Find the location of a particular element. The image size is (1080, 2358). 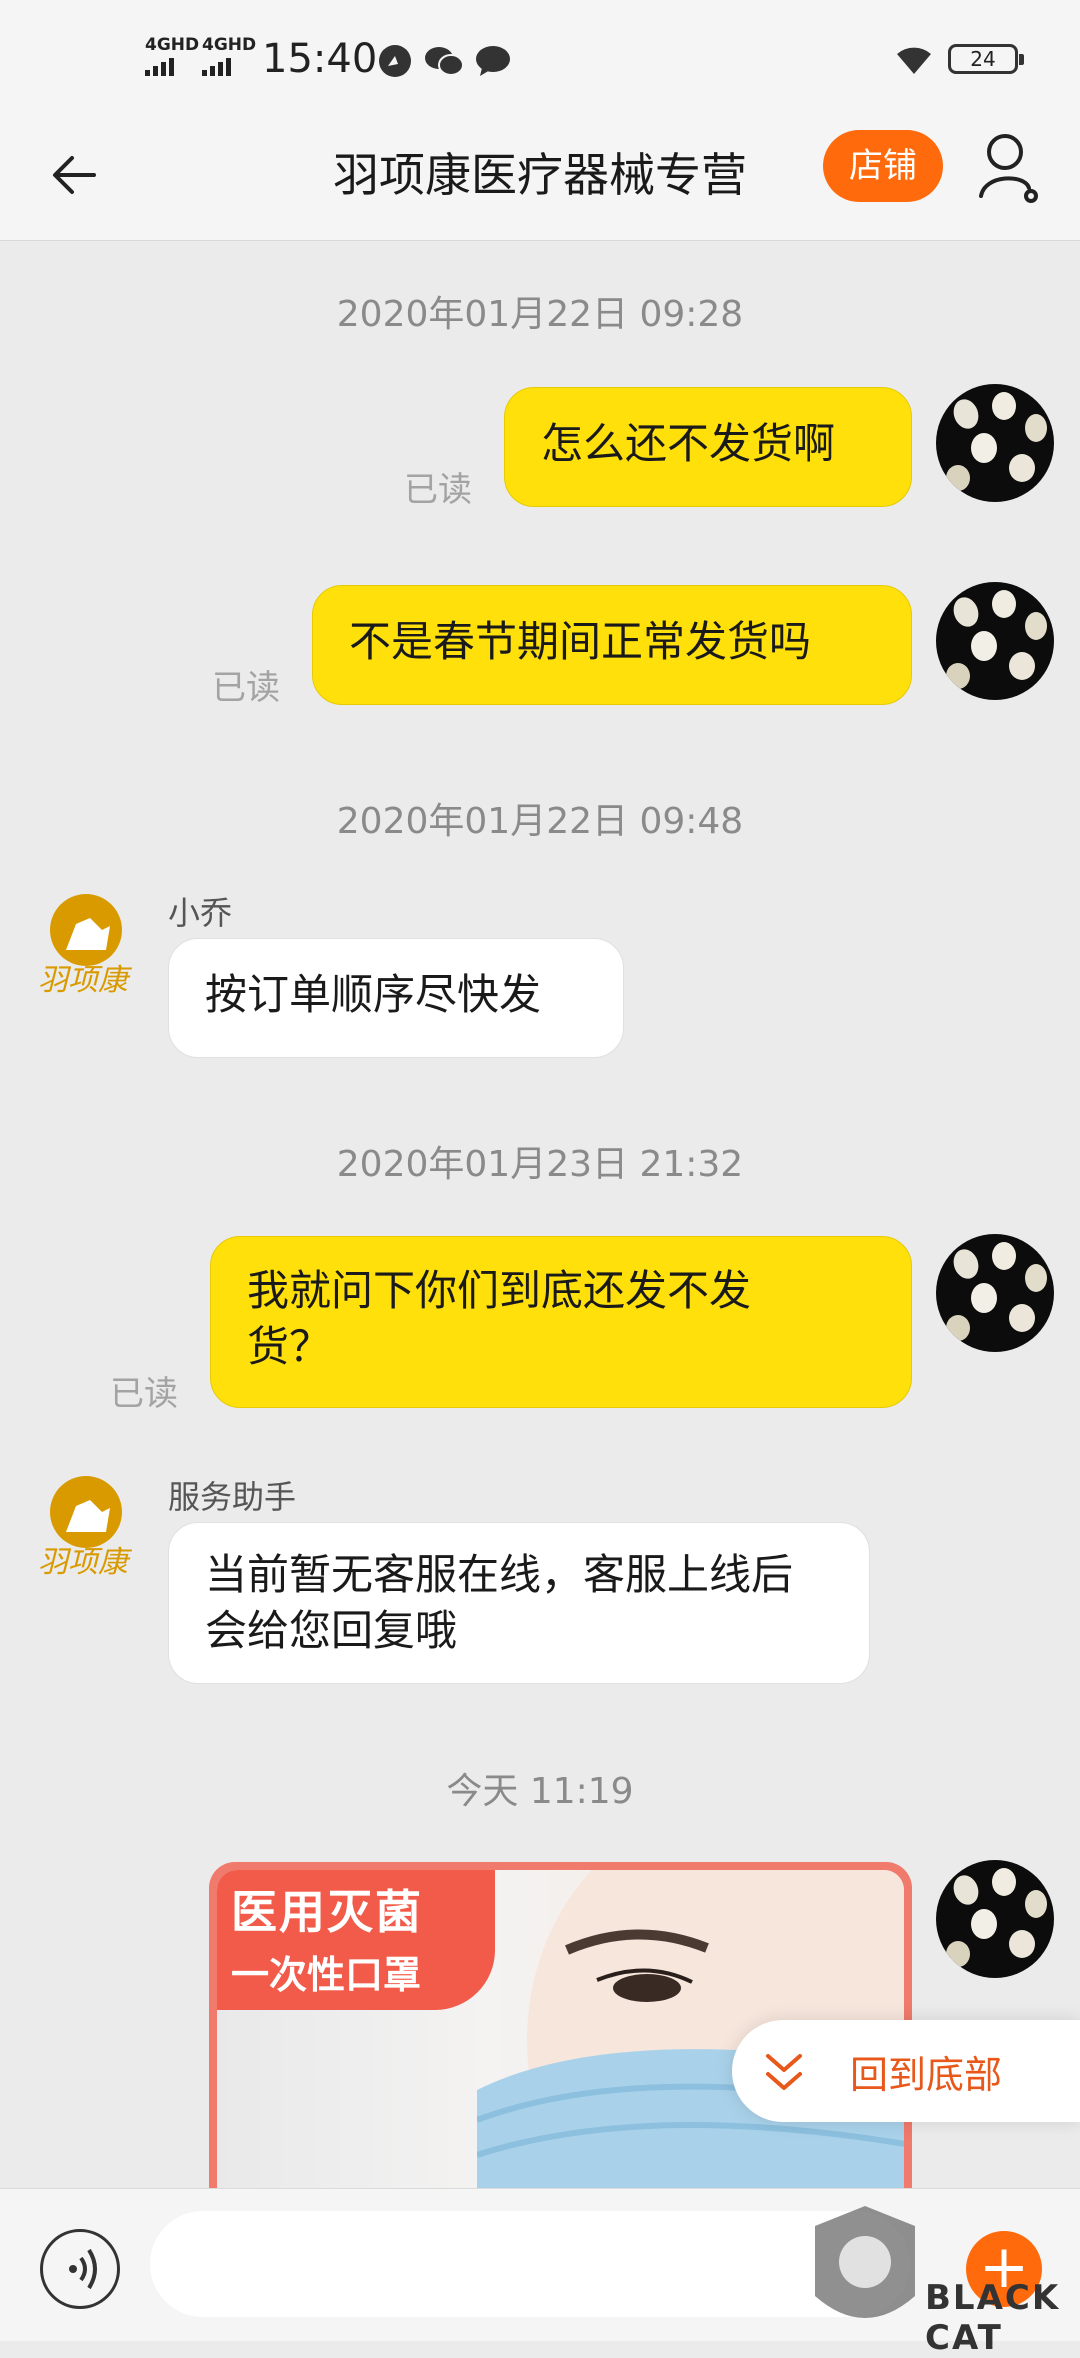

back-to-bottom-button: 回到底部 is located at coordinates (906, 2071).